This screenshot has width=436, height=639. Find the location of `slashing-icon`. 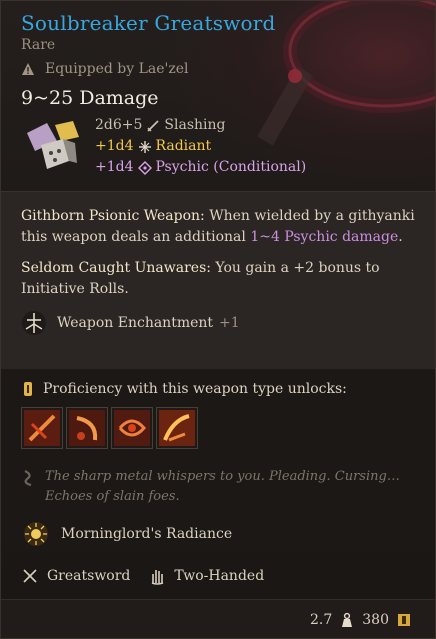

slashing-icon is located at coordinates (153, 125).